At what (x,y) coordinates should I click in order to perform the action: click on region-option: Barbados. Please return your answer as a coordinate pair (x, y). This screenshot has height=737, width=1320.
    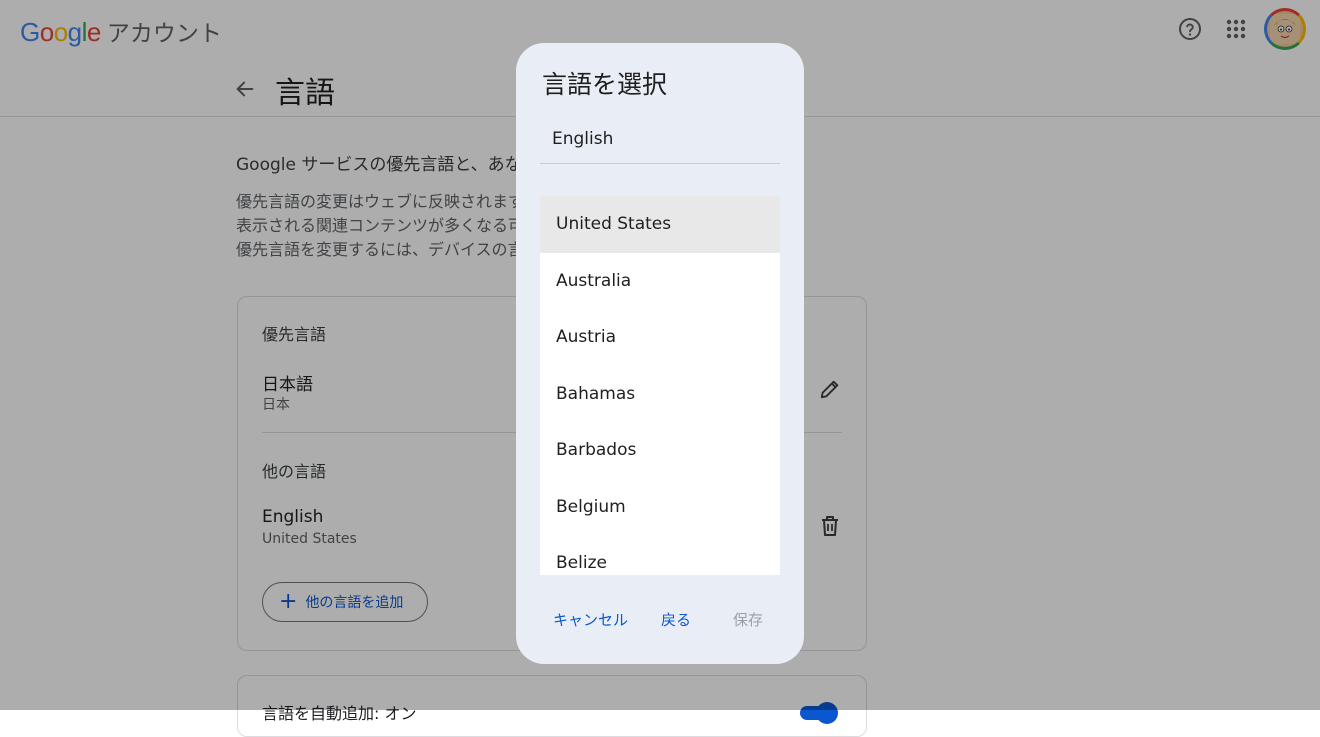
    Looking at the image, I should click on (660, 450).